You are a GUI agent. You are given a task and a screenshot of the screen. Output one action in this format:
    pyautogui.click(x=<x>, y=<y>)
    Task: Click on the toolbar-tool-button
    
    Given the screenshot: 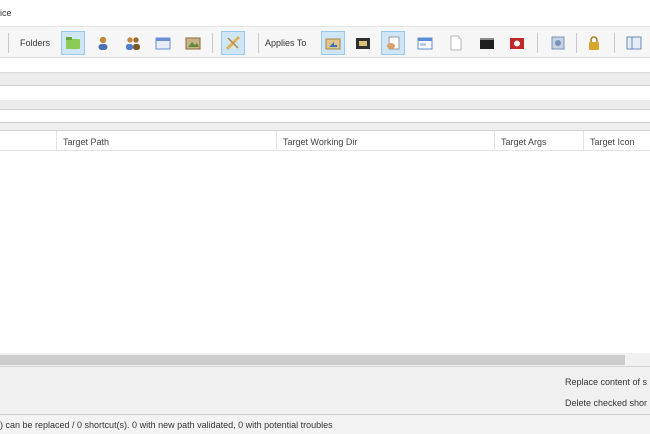 What is the action you would take?
    pyautogui.click(x=233, y=43)
    